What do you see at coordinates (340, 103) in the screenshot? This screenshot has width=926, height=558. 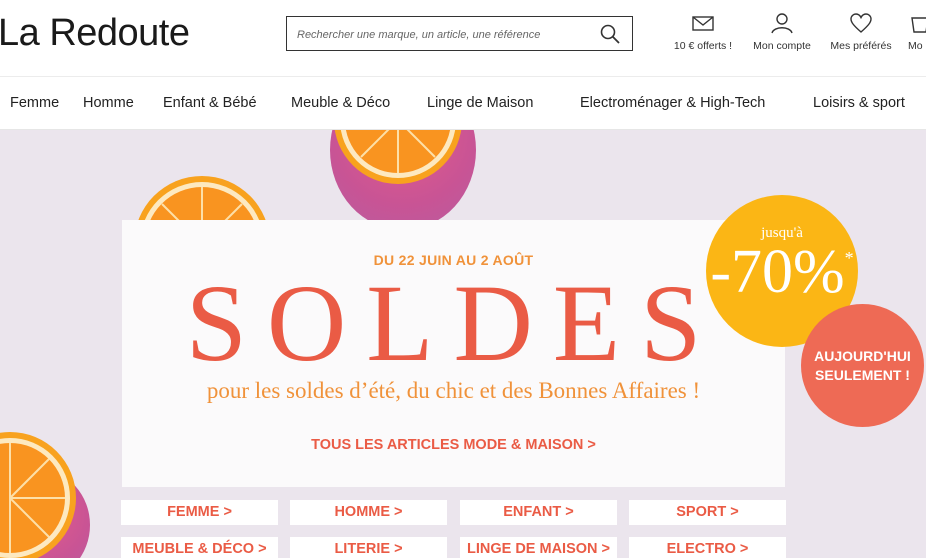 I see `nav-item-meuble-deco: Meuble & Déco` at bounding box center [340, 103].